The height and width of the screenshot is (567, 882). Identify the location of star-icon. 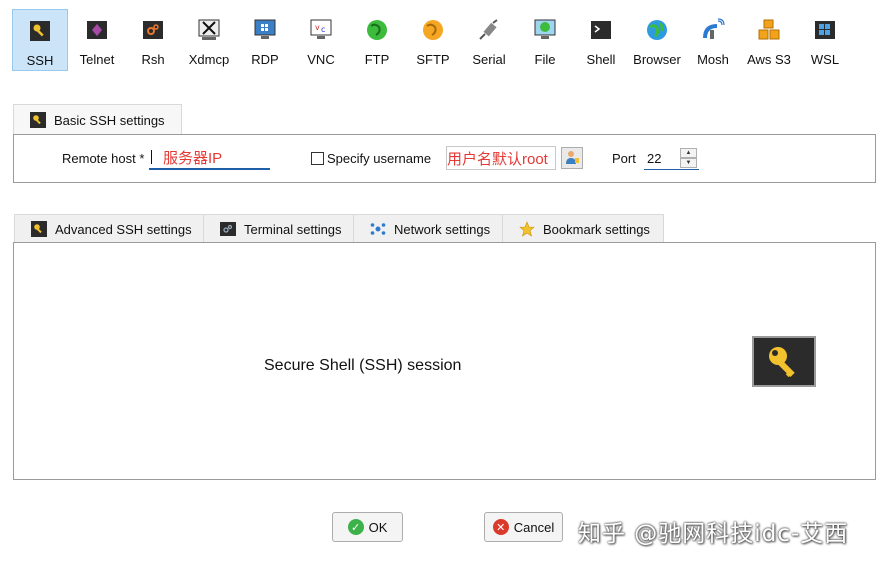
(527, 229).